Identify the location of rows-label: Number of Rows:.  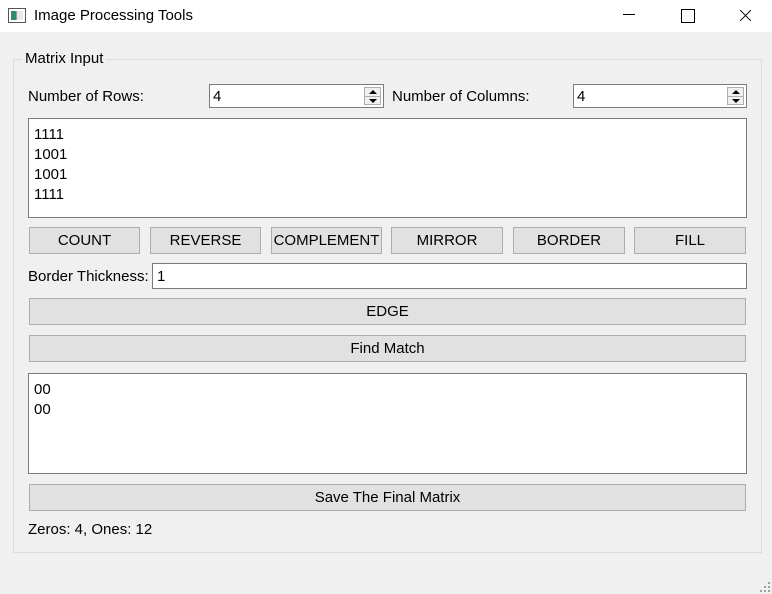
(86, 96).